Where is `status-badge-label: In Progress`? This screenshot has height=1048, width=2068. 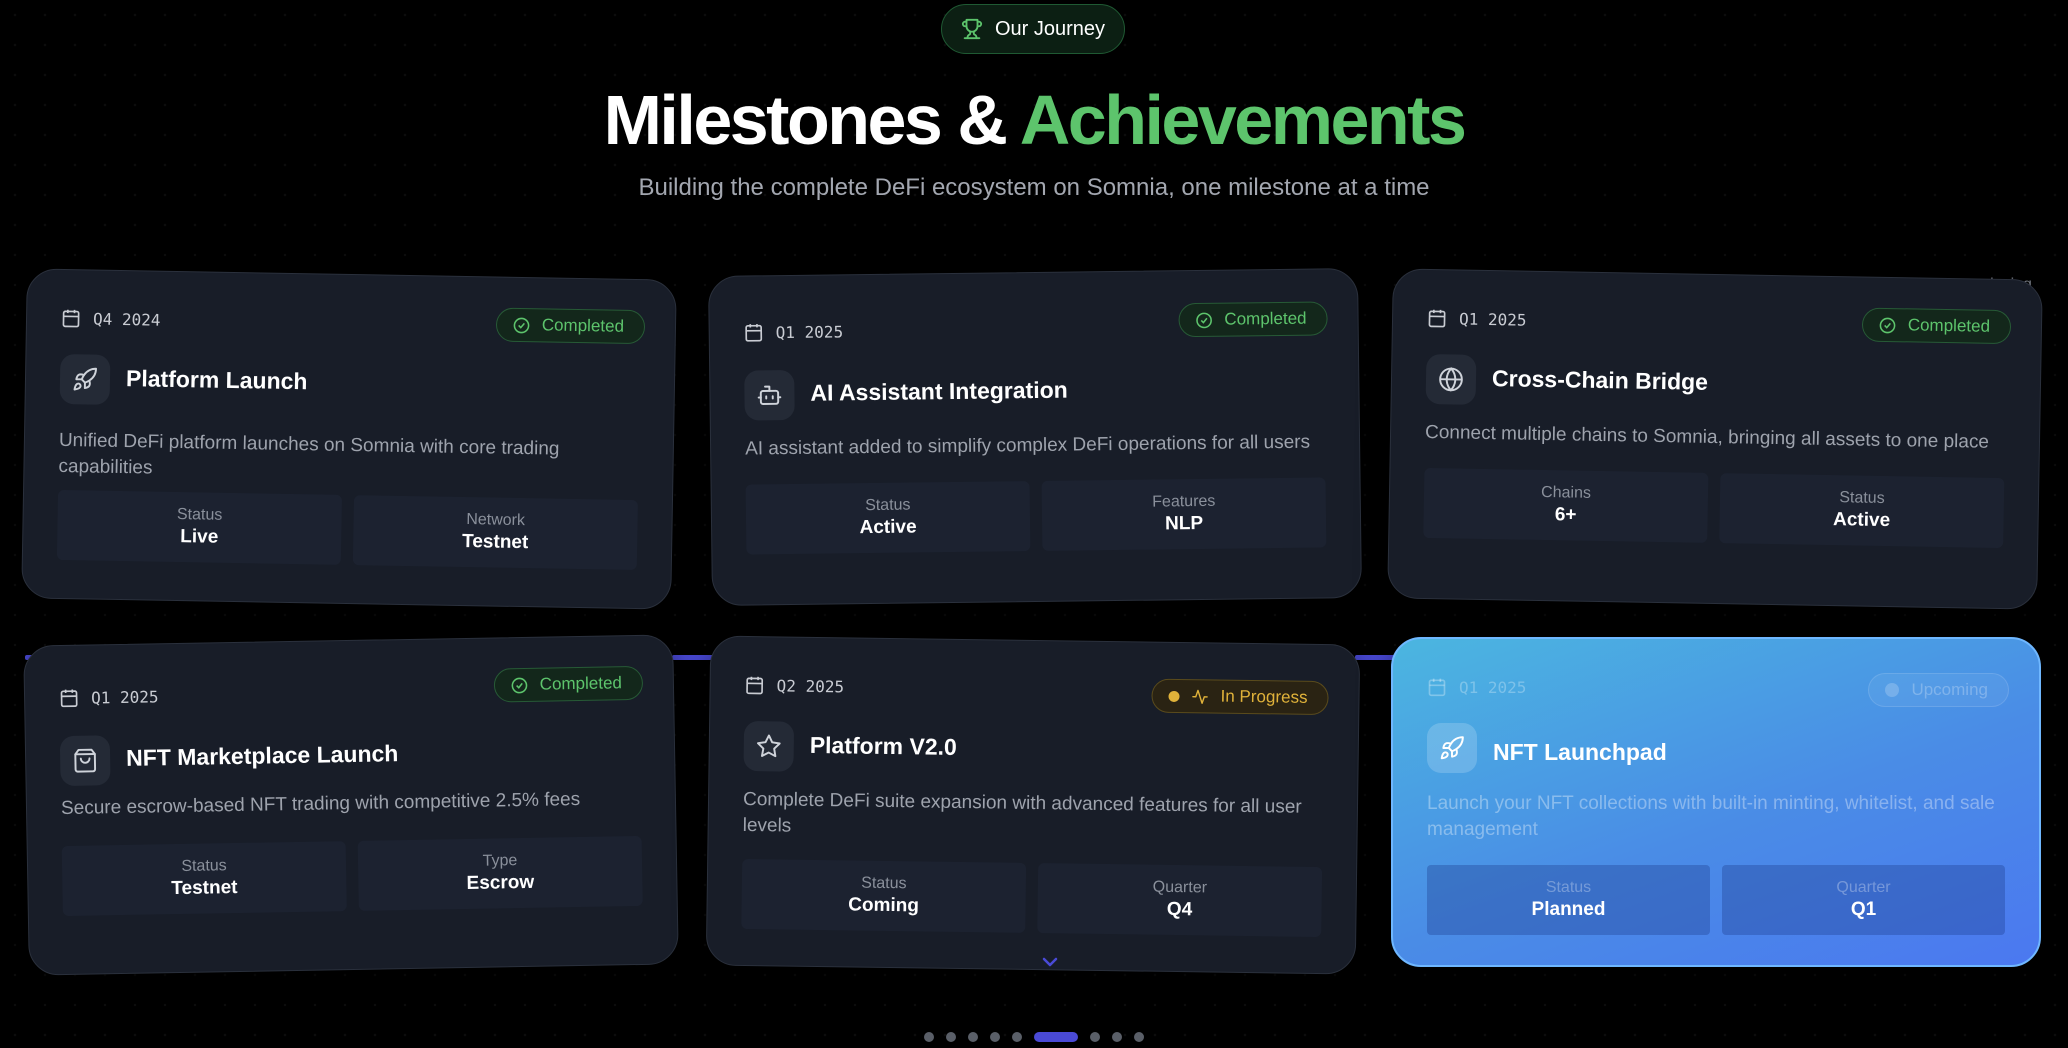
status-badge-label: In Progress is located at coordinates (1264, 696).